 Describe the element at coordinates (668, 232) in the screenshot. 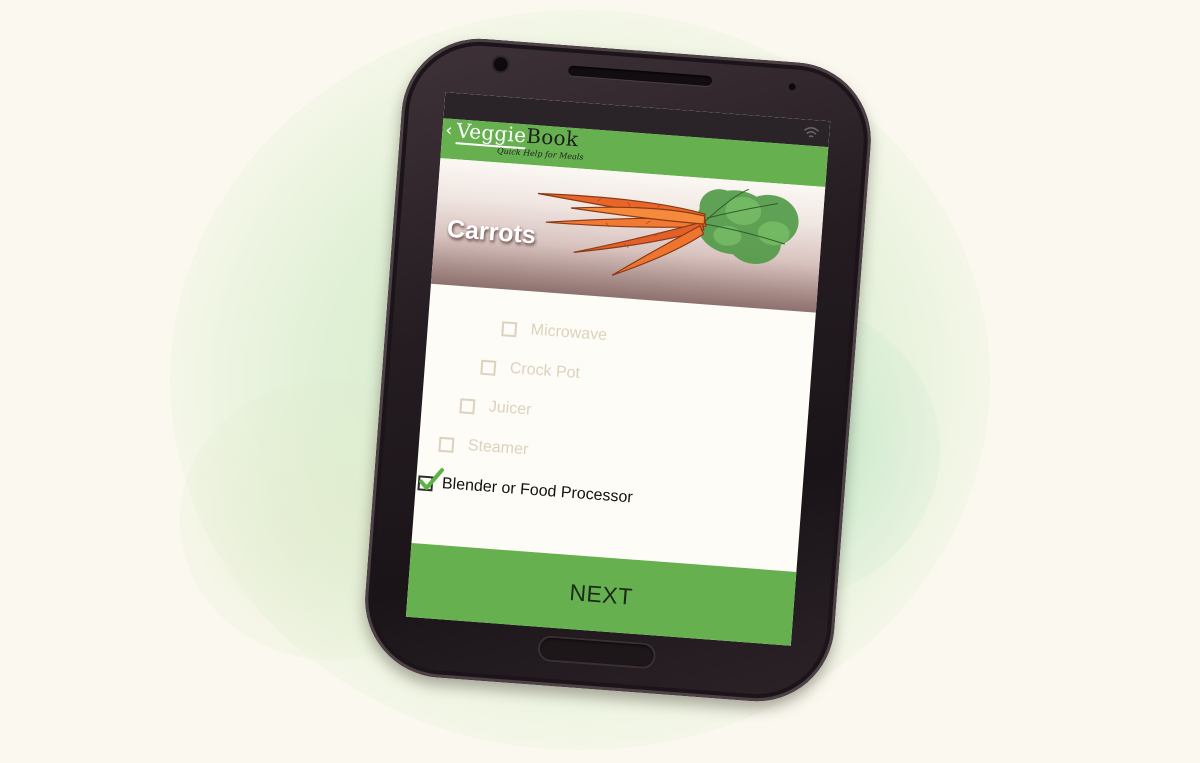

I see `carrot-bunch-icon` at that location.